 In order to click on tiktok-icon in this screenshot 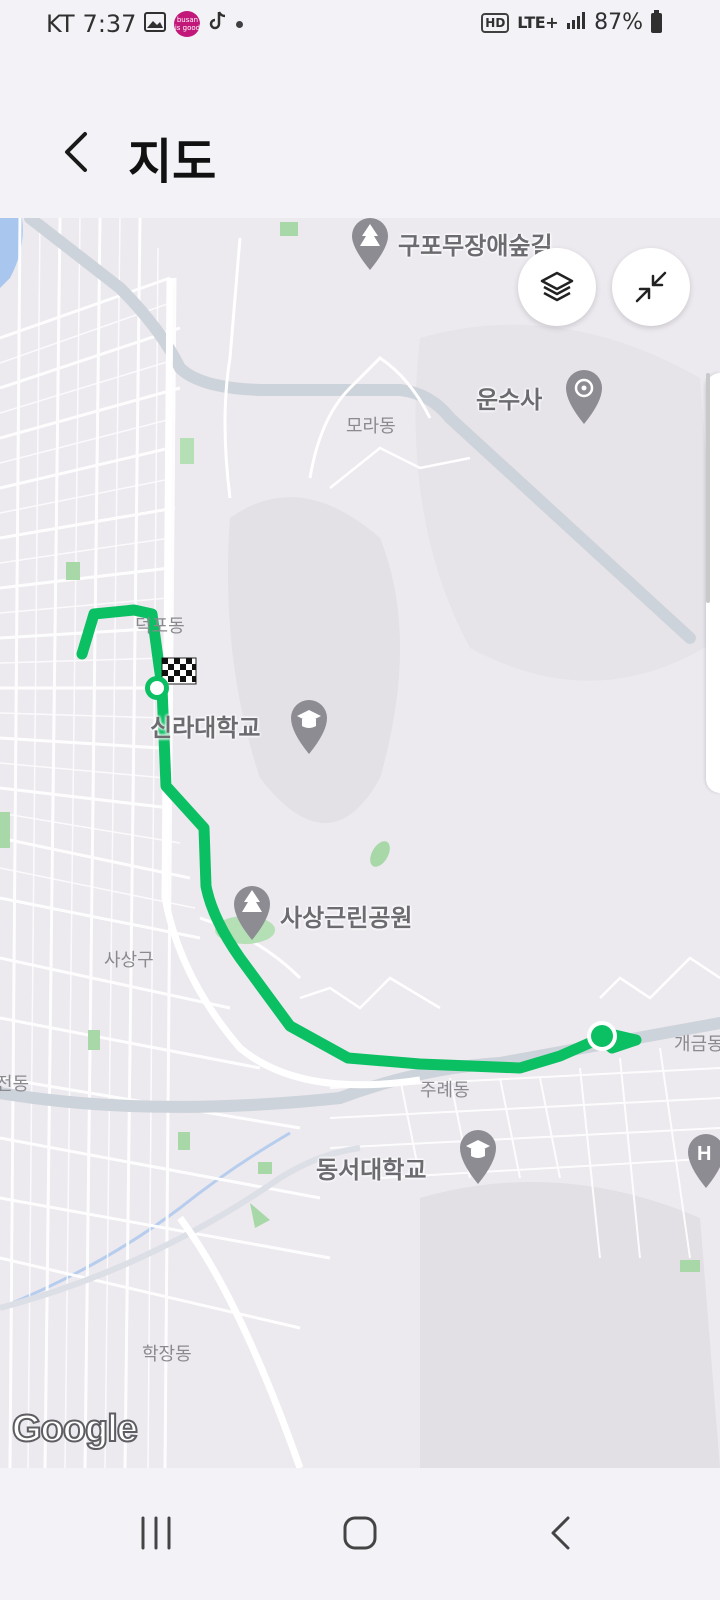, I will do `click(218, 24)`.